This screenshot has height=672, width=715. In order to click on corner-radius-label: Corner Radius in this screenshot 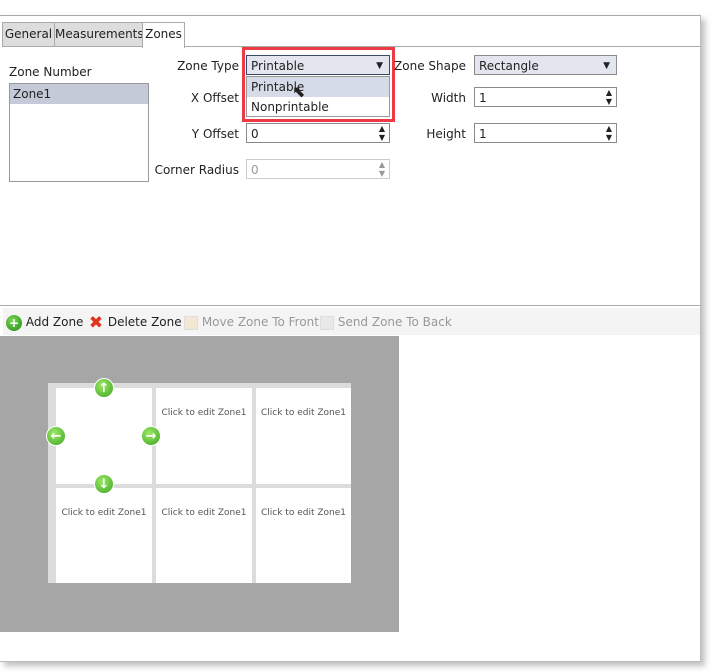, I will do `click(196, 170)`.